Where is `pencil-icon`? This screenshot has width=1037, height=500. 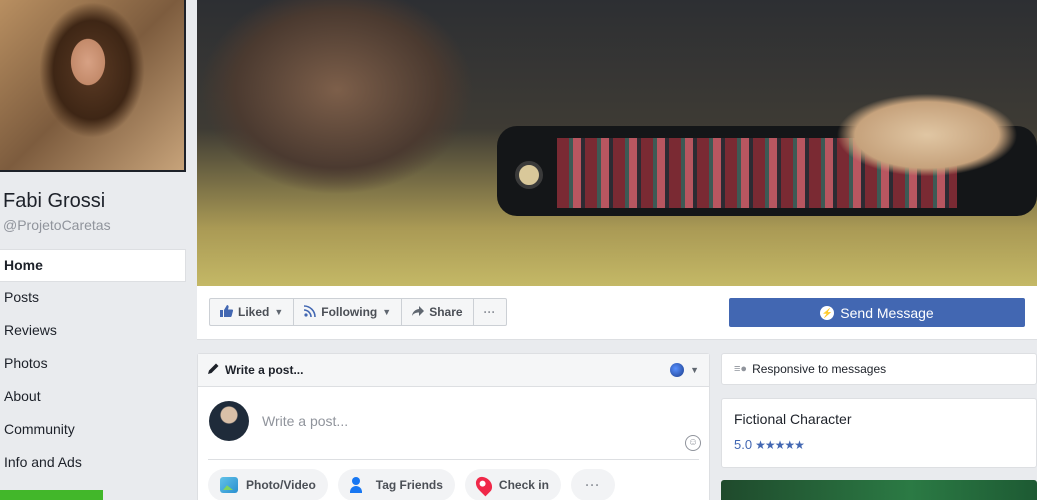
pencil-icon is located at coordinates (213, 370).